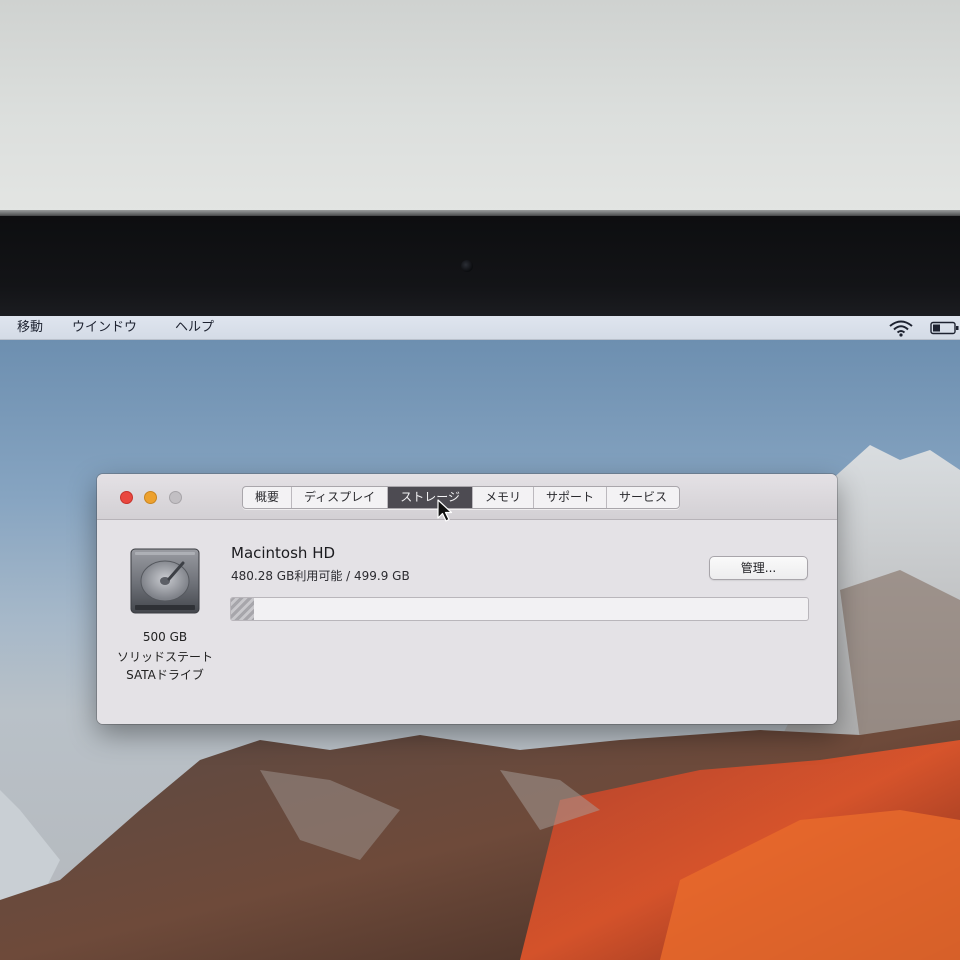 The width and height of the screenshot is (960, 960). I want to click on zoom-button, so click(175, 497).